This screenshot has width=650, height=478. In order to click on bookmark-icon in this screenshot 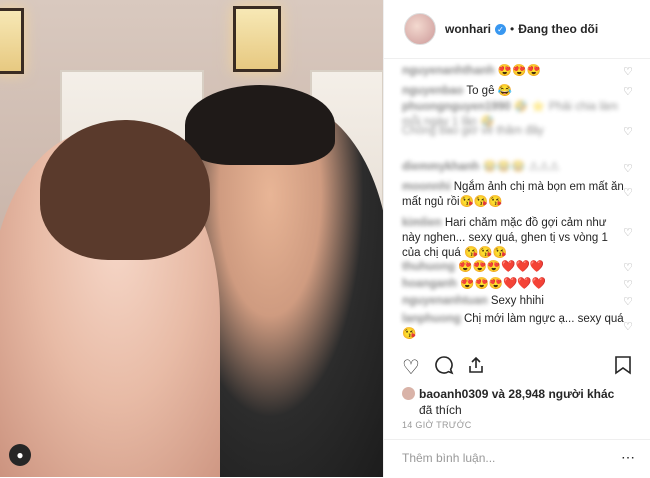, I will do `click(623, 368)`.